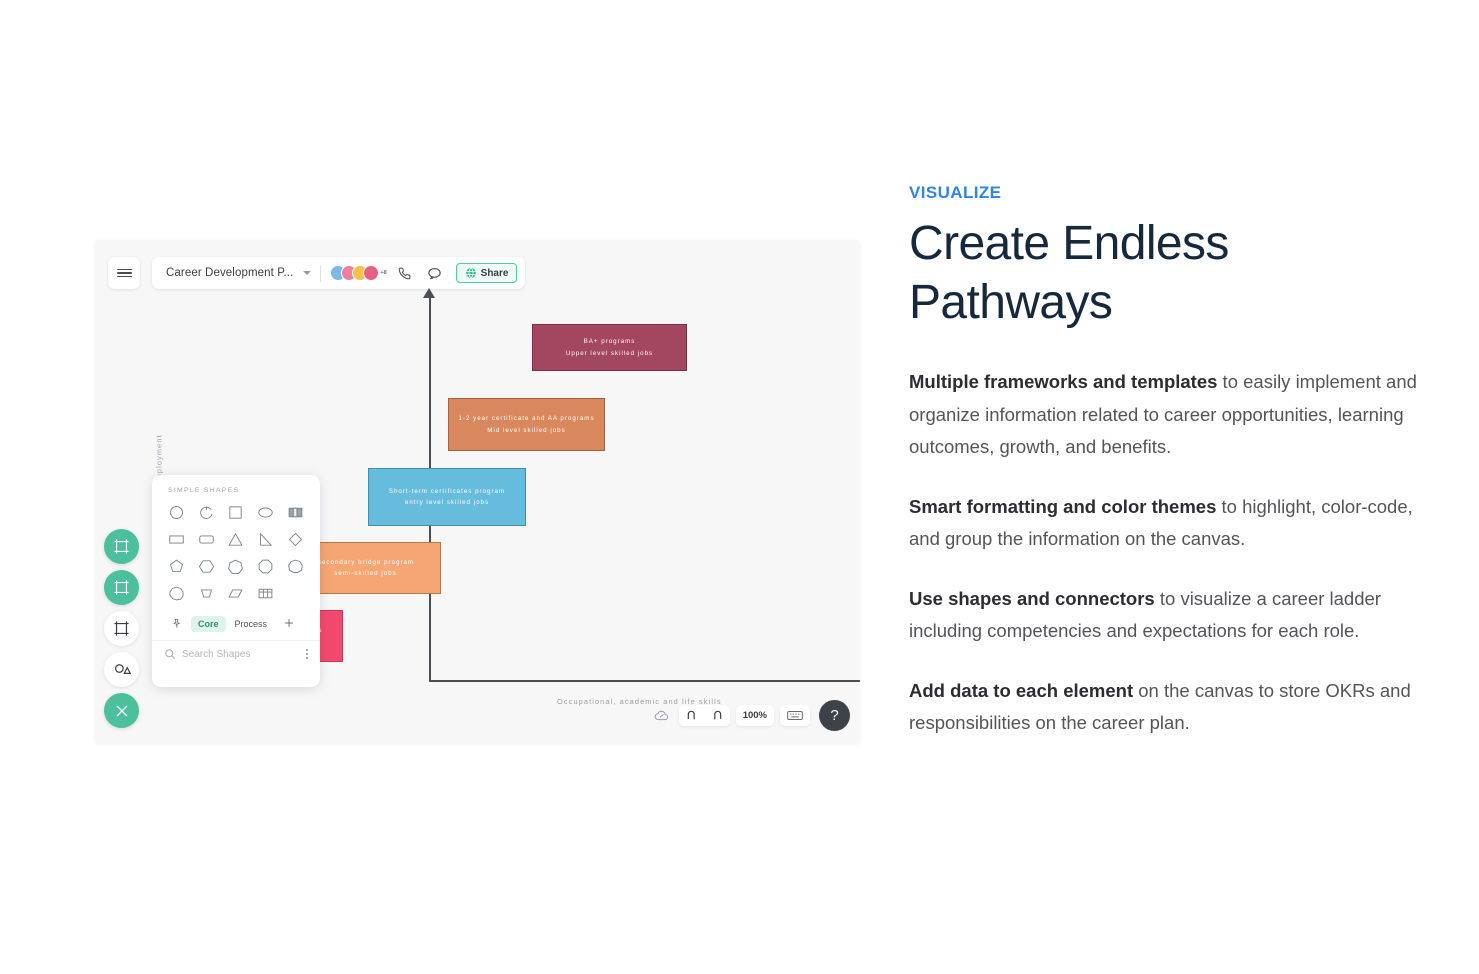 This screenshot has height=974, width=1479. I want to click on avatar-overflow-count: +8, so click(383, 273).